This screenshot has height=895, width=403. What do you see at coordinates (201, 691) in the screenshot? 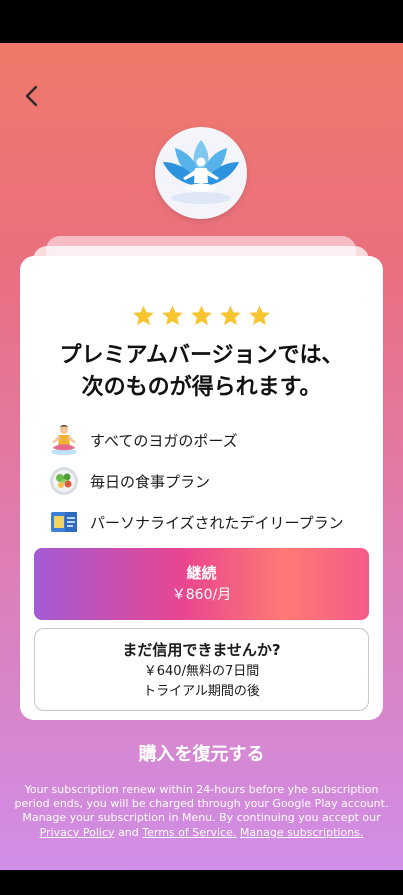
I see `trial-button-note: トライアル期間の後` at bounding box center [201, 691].